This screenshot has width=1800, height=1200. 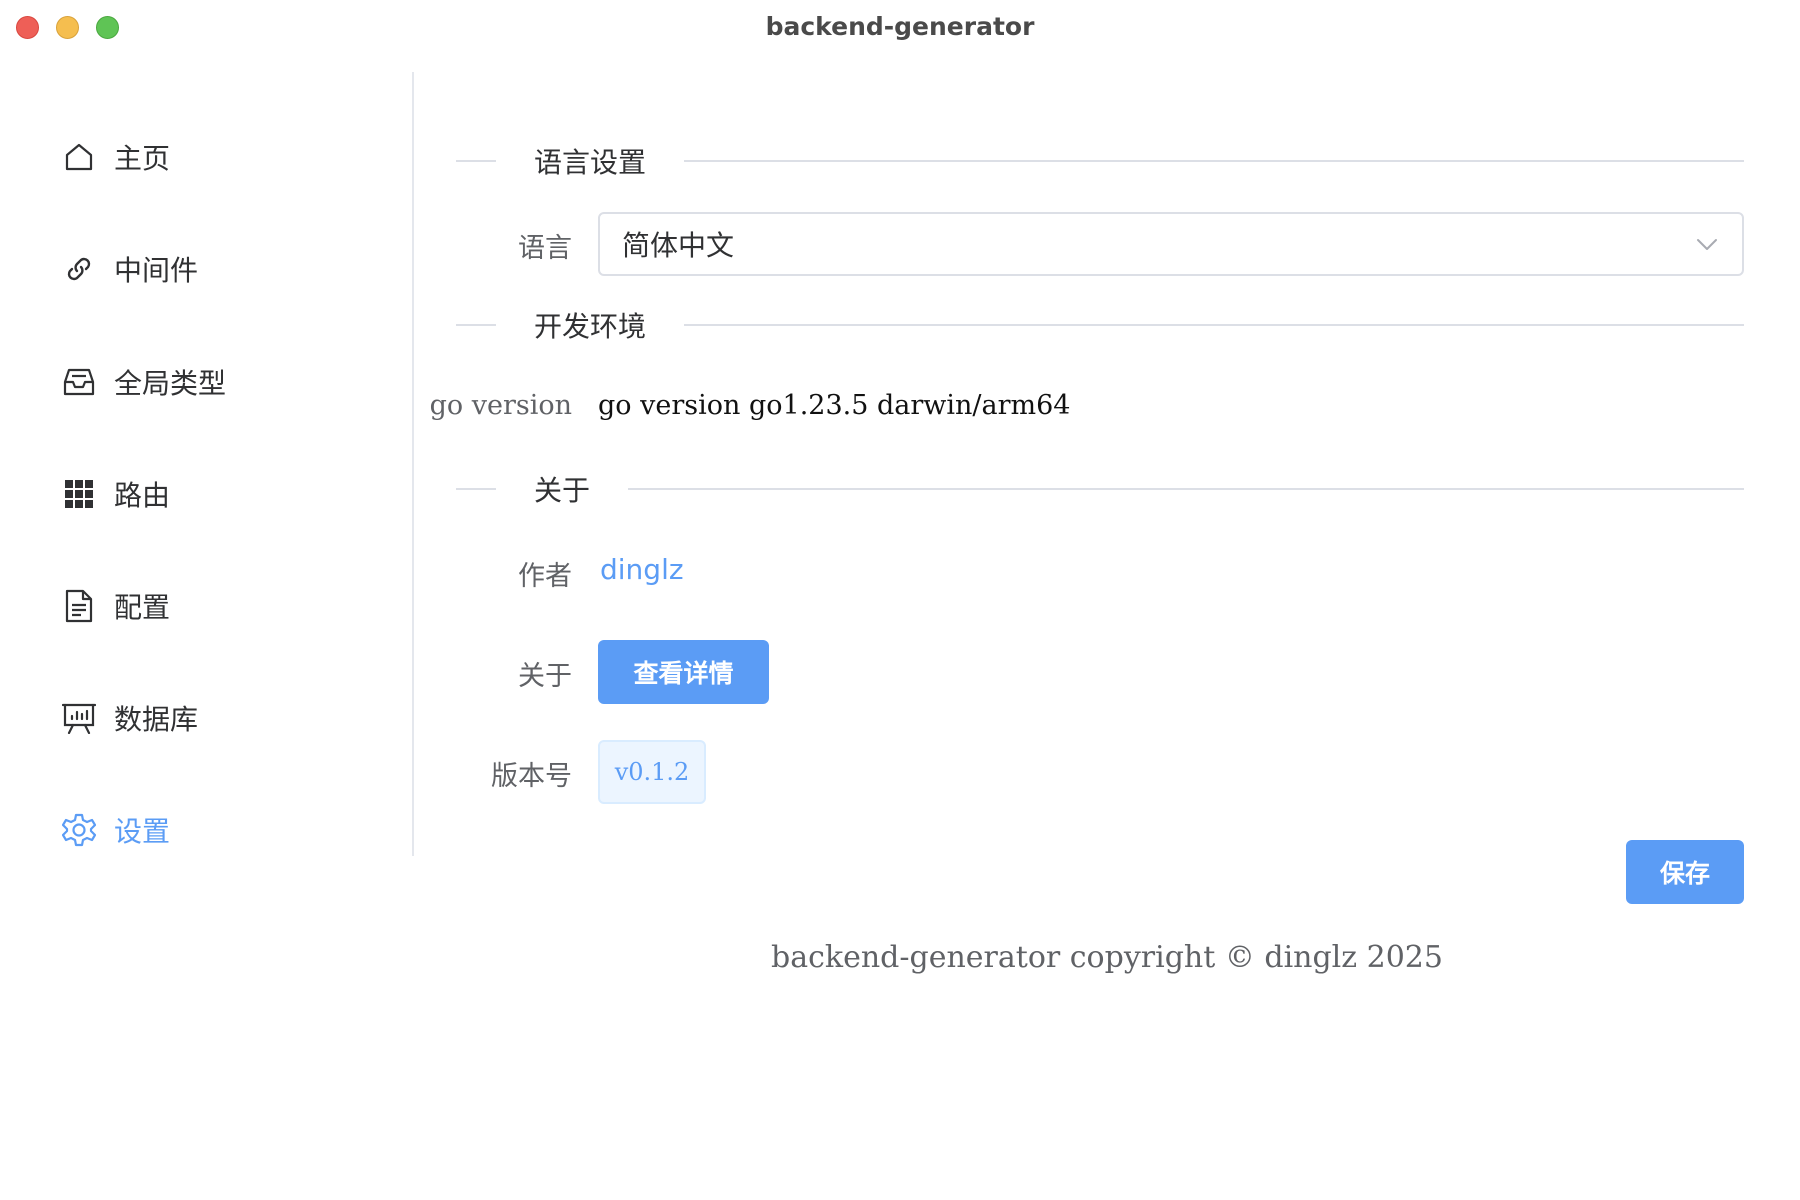 I want to click on sidebar-item-middleware: 中间件, so click(x=130, y=269).